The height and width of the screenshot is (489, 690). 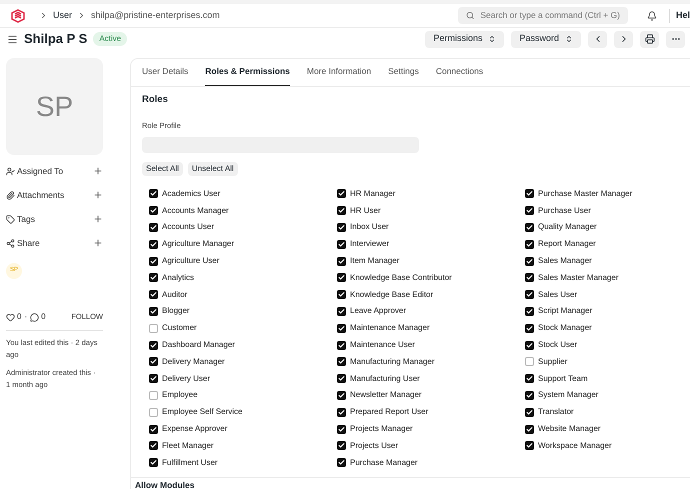 What do you see at coordinates (401, 278) in the screenshot?
I see `role-label: Knowledge Base Contributor` at bounding box center [401, 278].